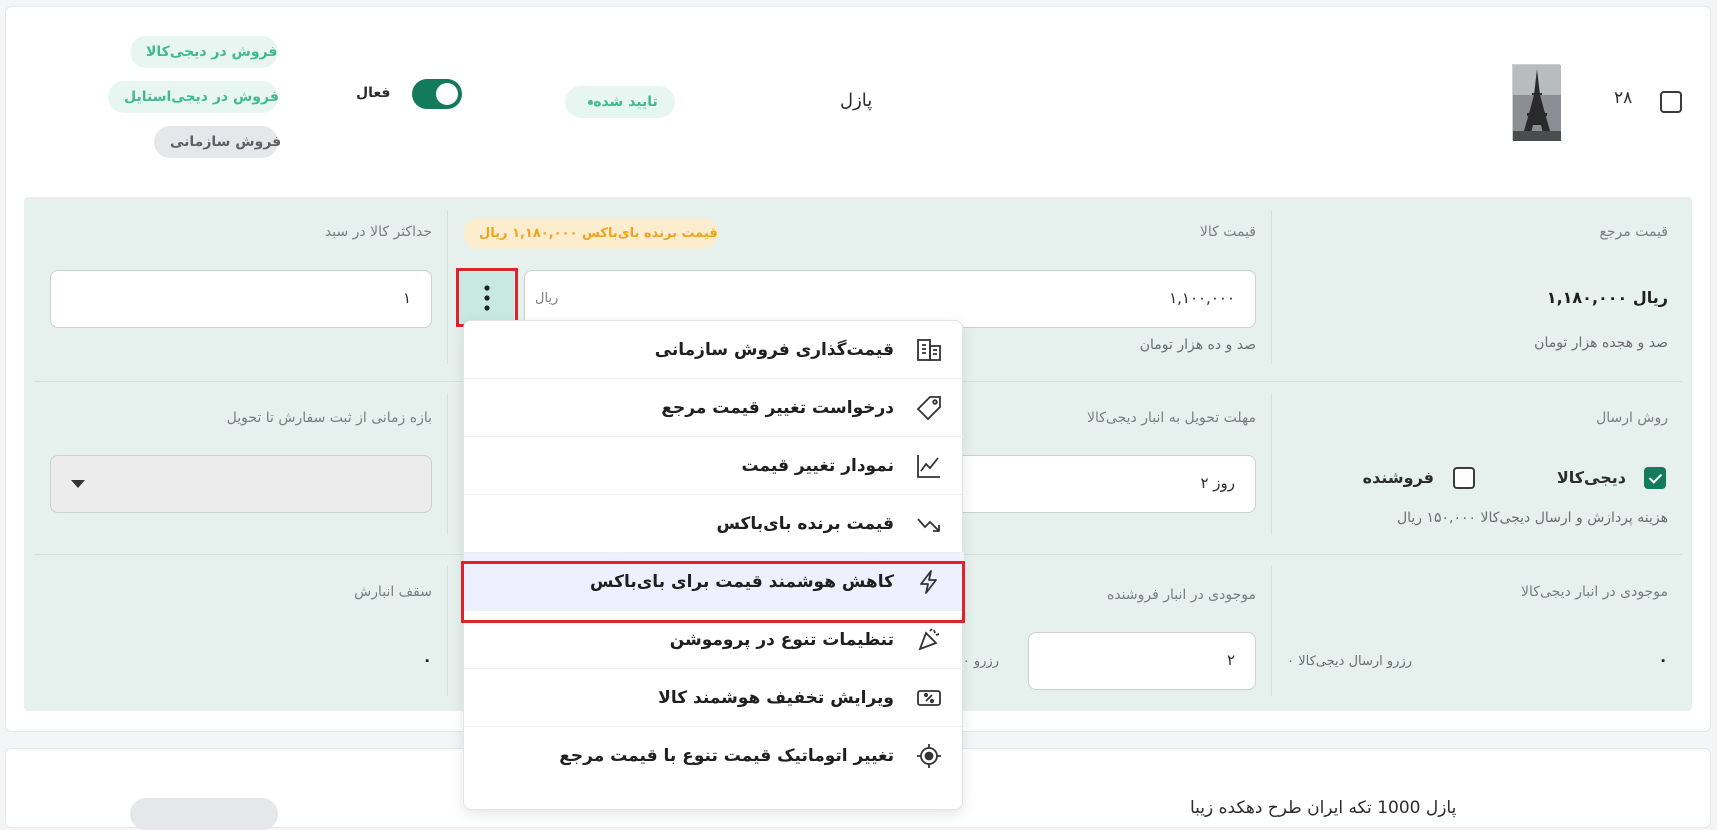 The image size is (1717, 830). I want to click on menu-item-smart-discount-edit: ویرایش تخفیف هوشمند کالا, so click(714, 698).